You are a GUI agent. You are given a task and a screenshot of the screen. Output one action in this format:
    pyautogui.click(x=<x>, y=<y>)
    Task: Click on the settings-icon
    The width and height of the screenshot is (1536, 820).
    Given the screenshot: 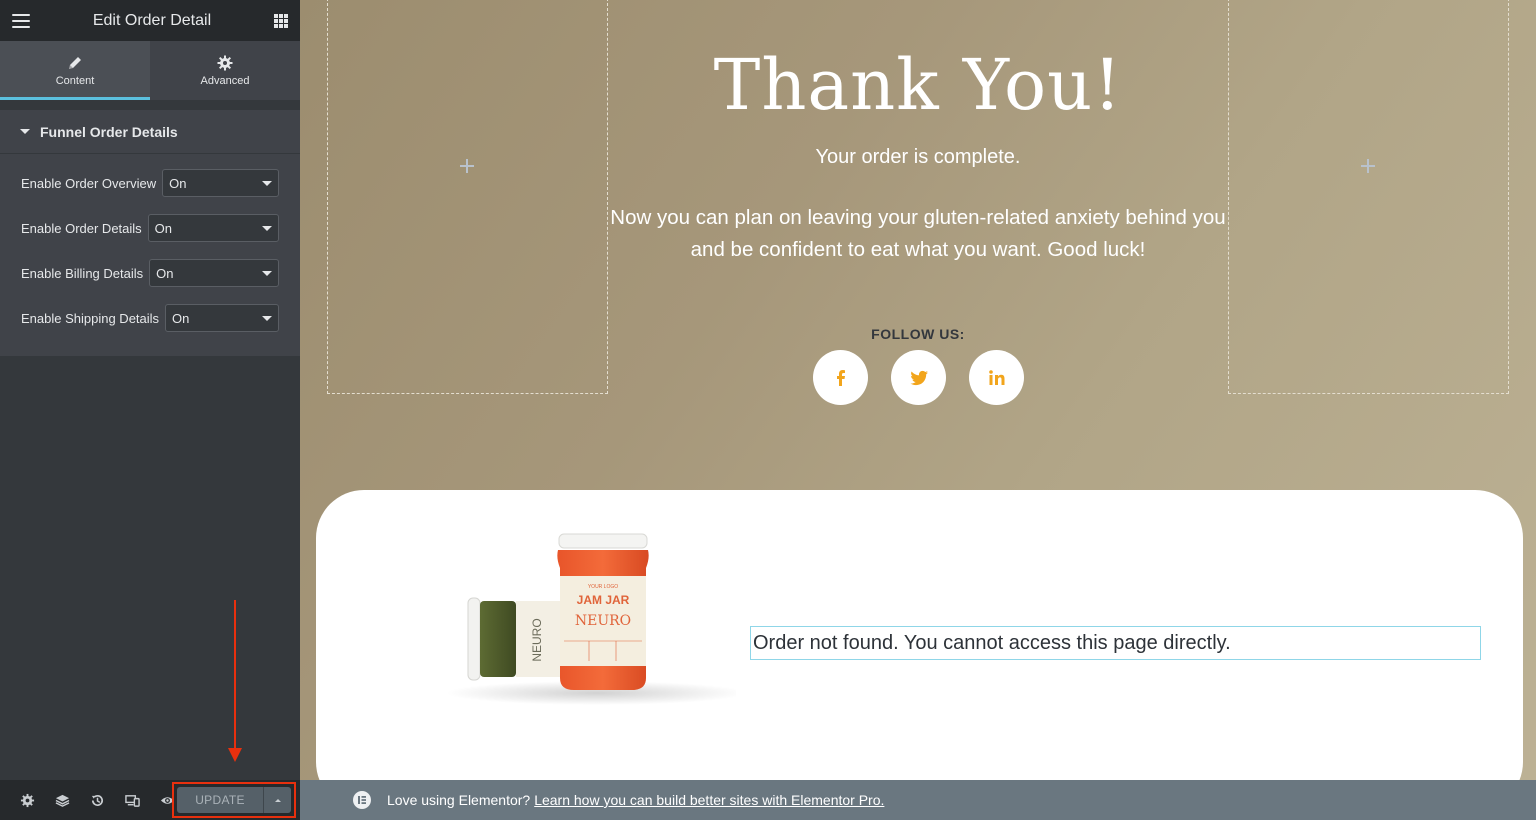 What is the action you would take?
    pyautogui.click(x=27, y=800)
    